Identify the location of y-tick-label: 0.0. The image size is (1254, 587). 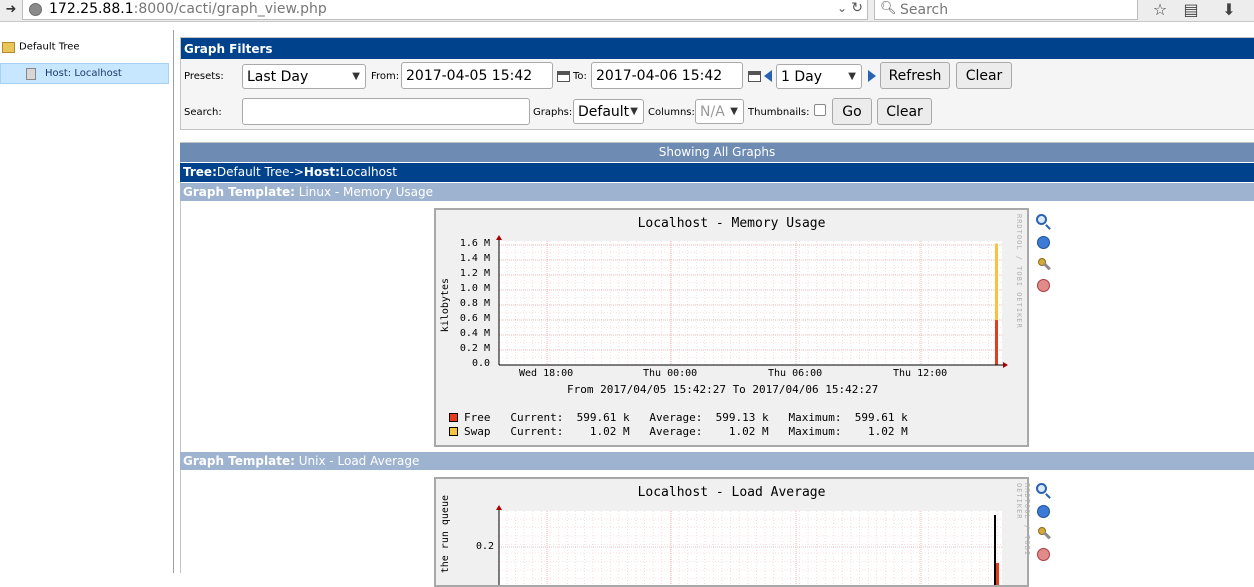
(480, 363).